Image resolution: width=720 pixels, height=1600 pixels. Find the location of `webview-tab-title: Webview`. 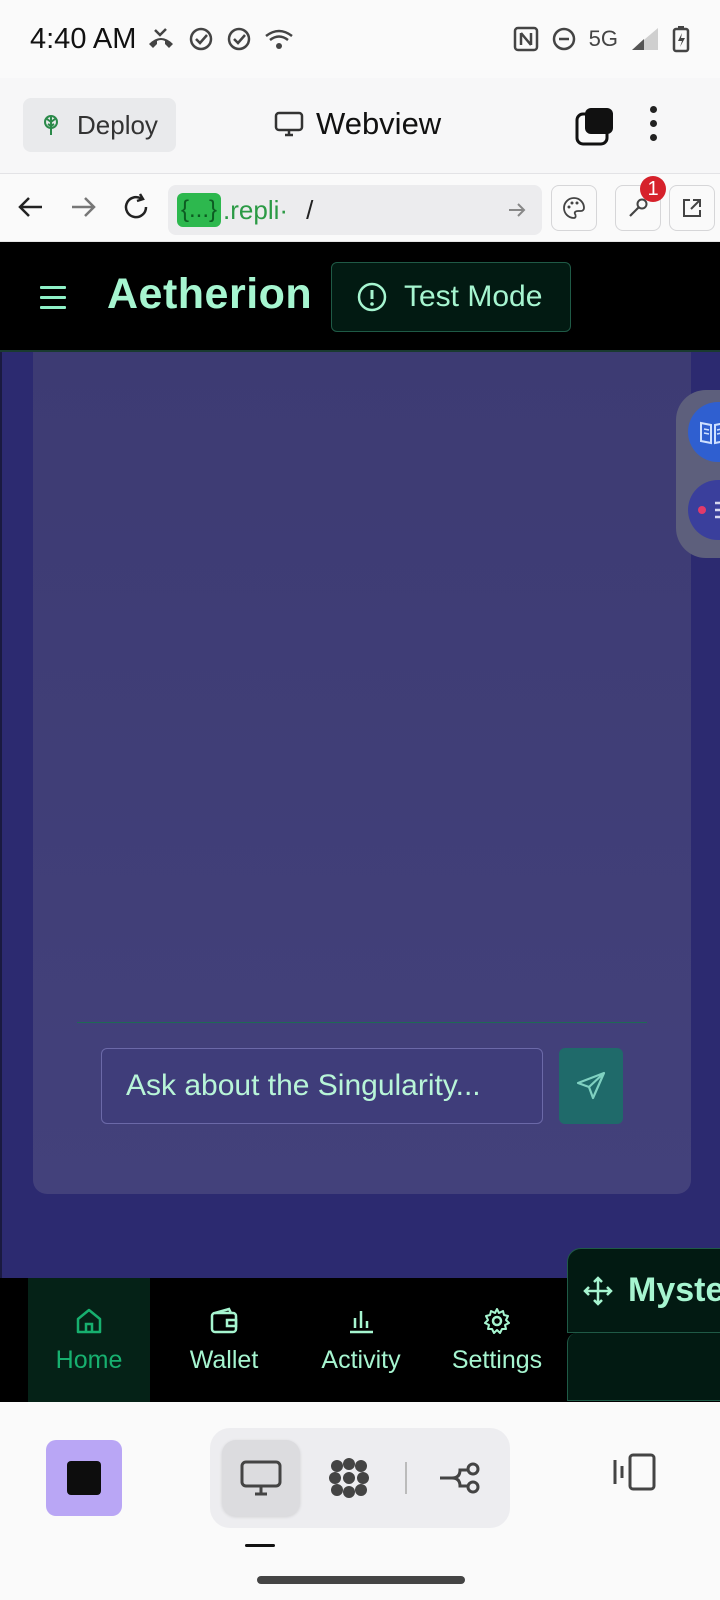

webview-tab-title: Webview is located at coordinates (357, 124).